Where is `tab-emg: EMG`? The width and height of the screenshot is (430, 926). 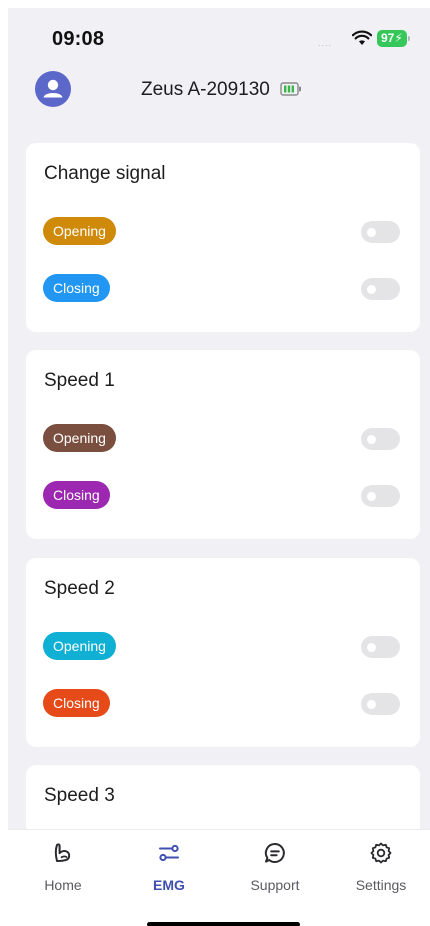
tab-emg: EMG is located at coordinates (169, 865).